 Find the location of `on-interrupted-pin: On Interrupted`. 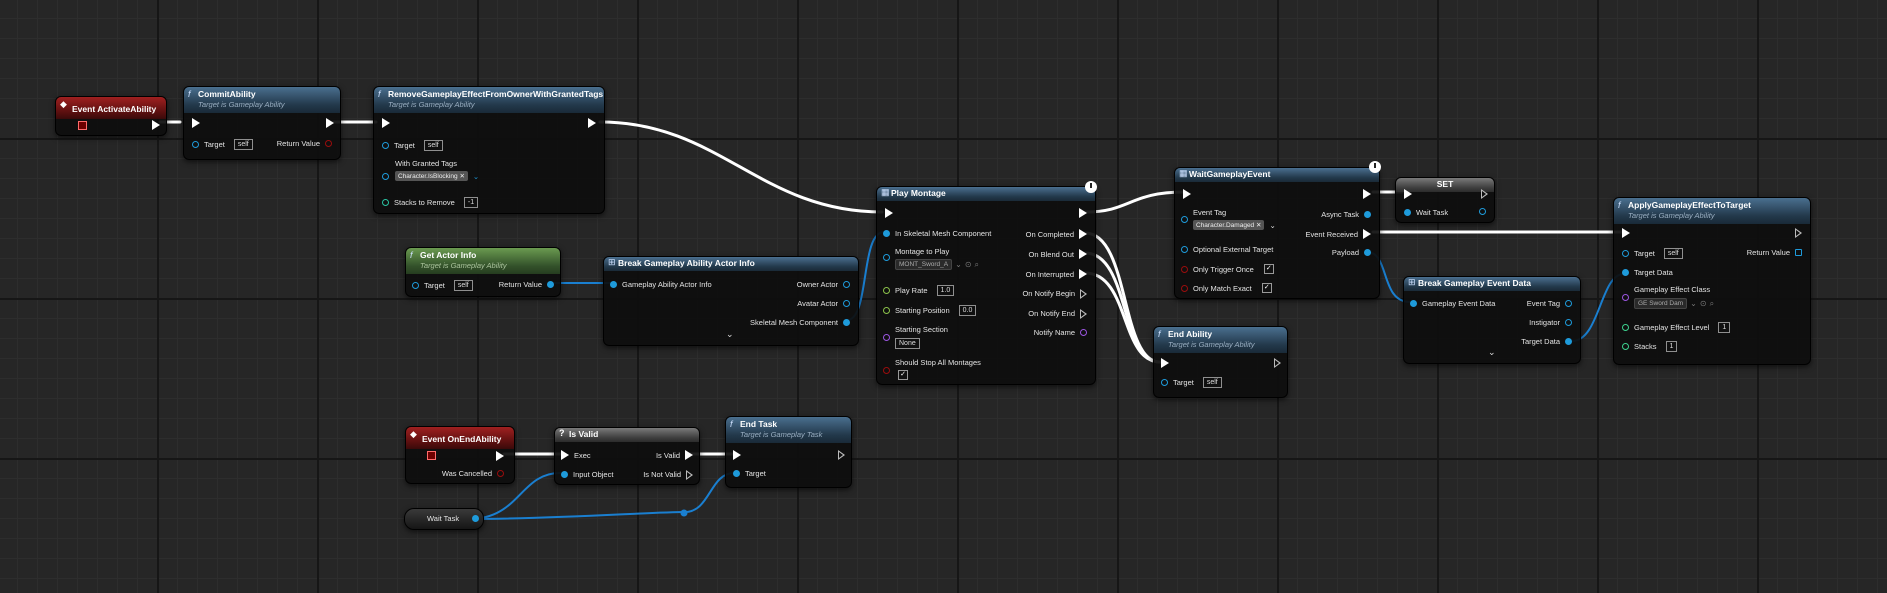

on-interrupted-pin: On Interrupted is located at coordinates (1054, 274).